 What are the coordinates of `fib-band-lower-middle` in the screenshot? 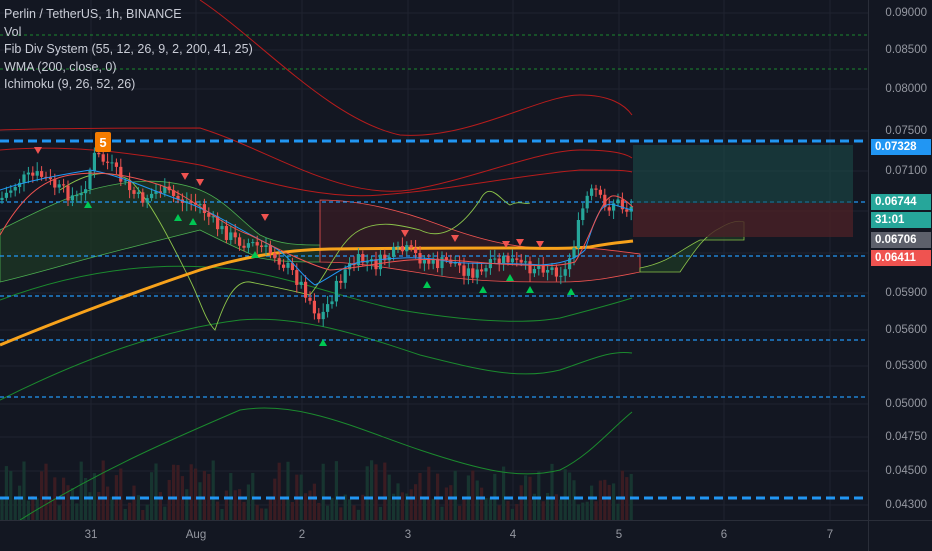 It's located at (316, 359).